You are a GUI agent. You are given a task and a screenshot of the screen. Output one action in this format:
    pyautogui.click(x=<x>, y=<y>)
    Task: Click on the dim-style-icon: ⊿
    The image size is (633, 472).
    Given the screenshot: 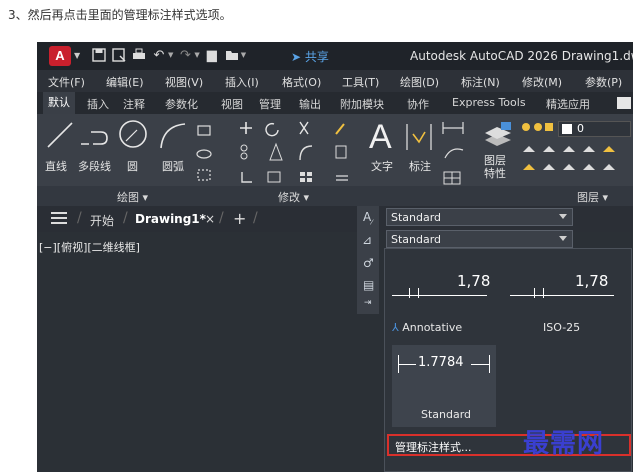 What is the action you would take?
    pyautogui.click(x=367, y=240)
    